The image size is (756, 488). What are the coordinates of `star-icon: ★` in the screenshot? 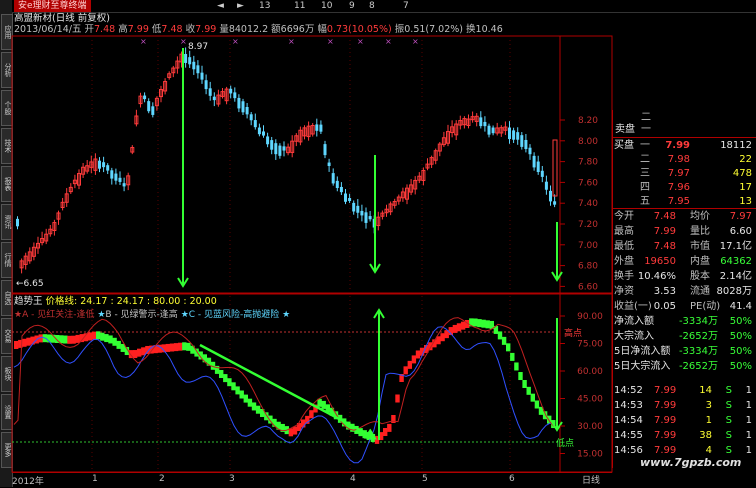 It's located at (18, 315).